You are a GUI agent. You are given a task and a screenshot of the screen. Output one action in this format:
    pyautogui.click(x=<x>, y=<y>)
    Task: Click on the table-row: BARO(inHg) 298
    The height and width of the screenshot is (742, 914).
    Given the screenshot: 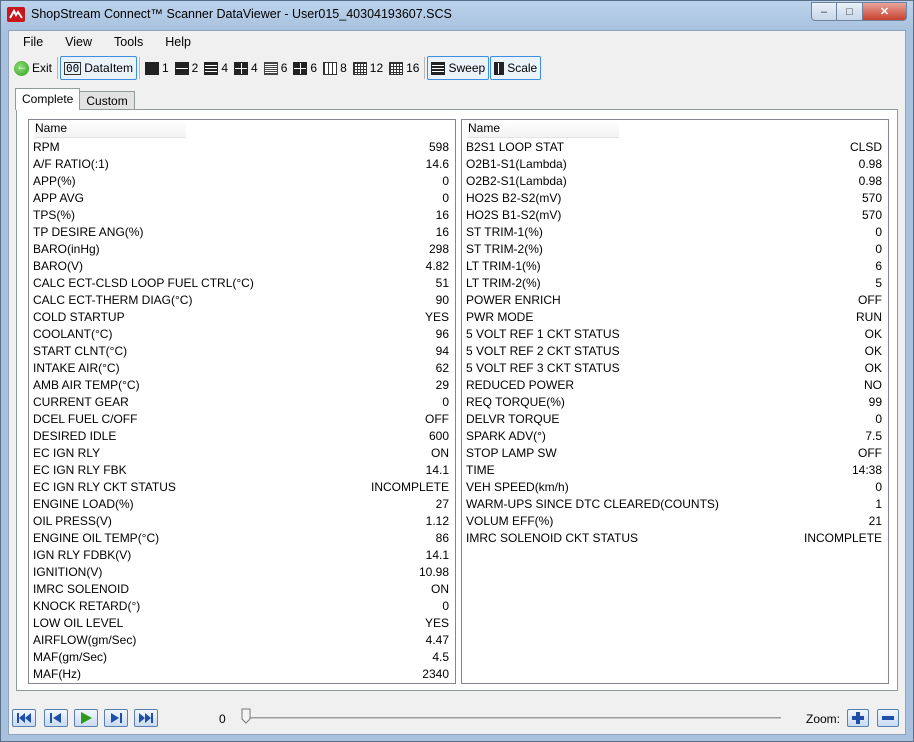 What is the action you would take?
    pyautogui.click(x=242, y=248)
    